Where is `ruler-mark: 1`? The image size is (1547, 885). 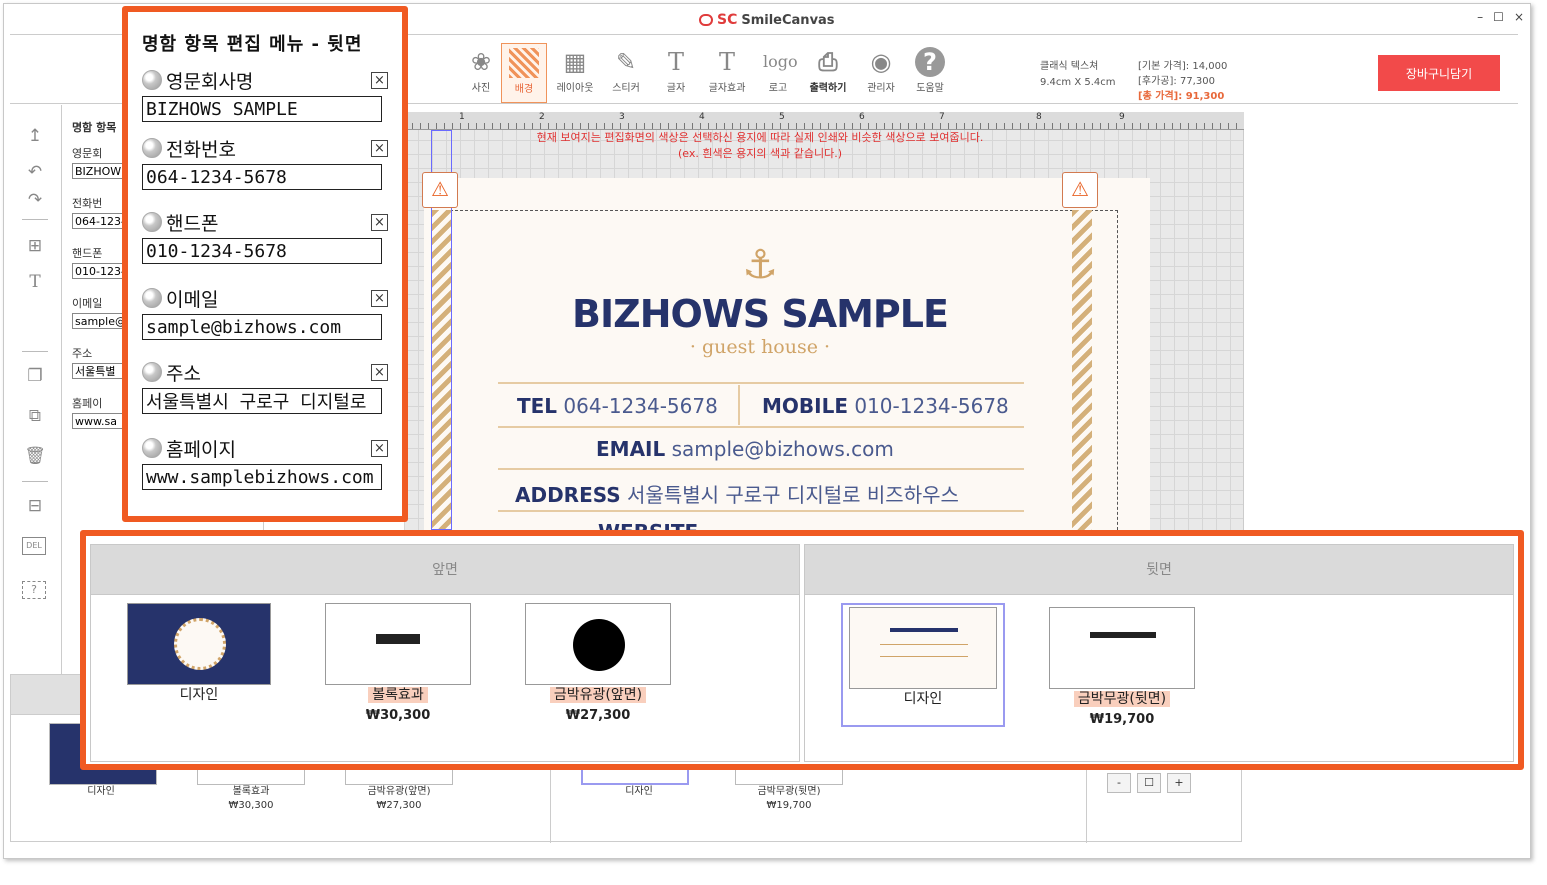 ruler-mark: 1 is located at coordinates (462, 117).